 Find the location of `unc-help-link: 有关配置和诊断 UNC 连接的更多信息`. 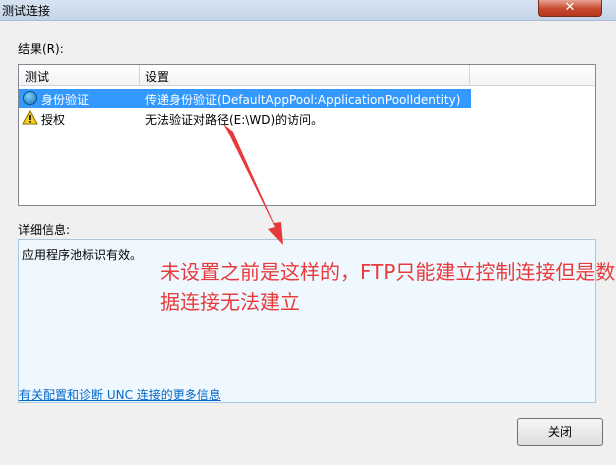

unc-help-link: 有关配置和诊断 UNC 连接的更多信息 is located at coordinates (120, 394).